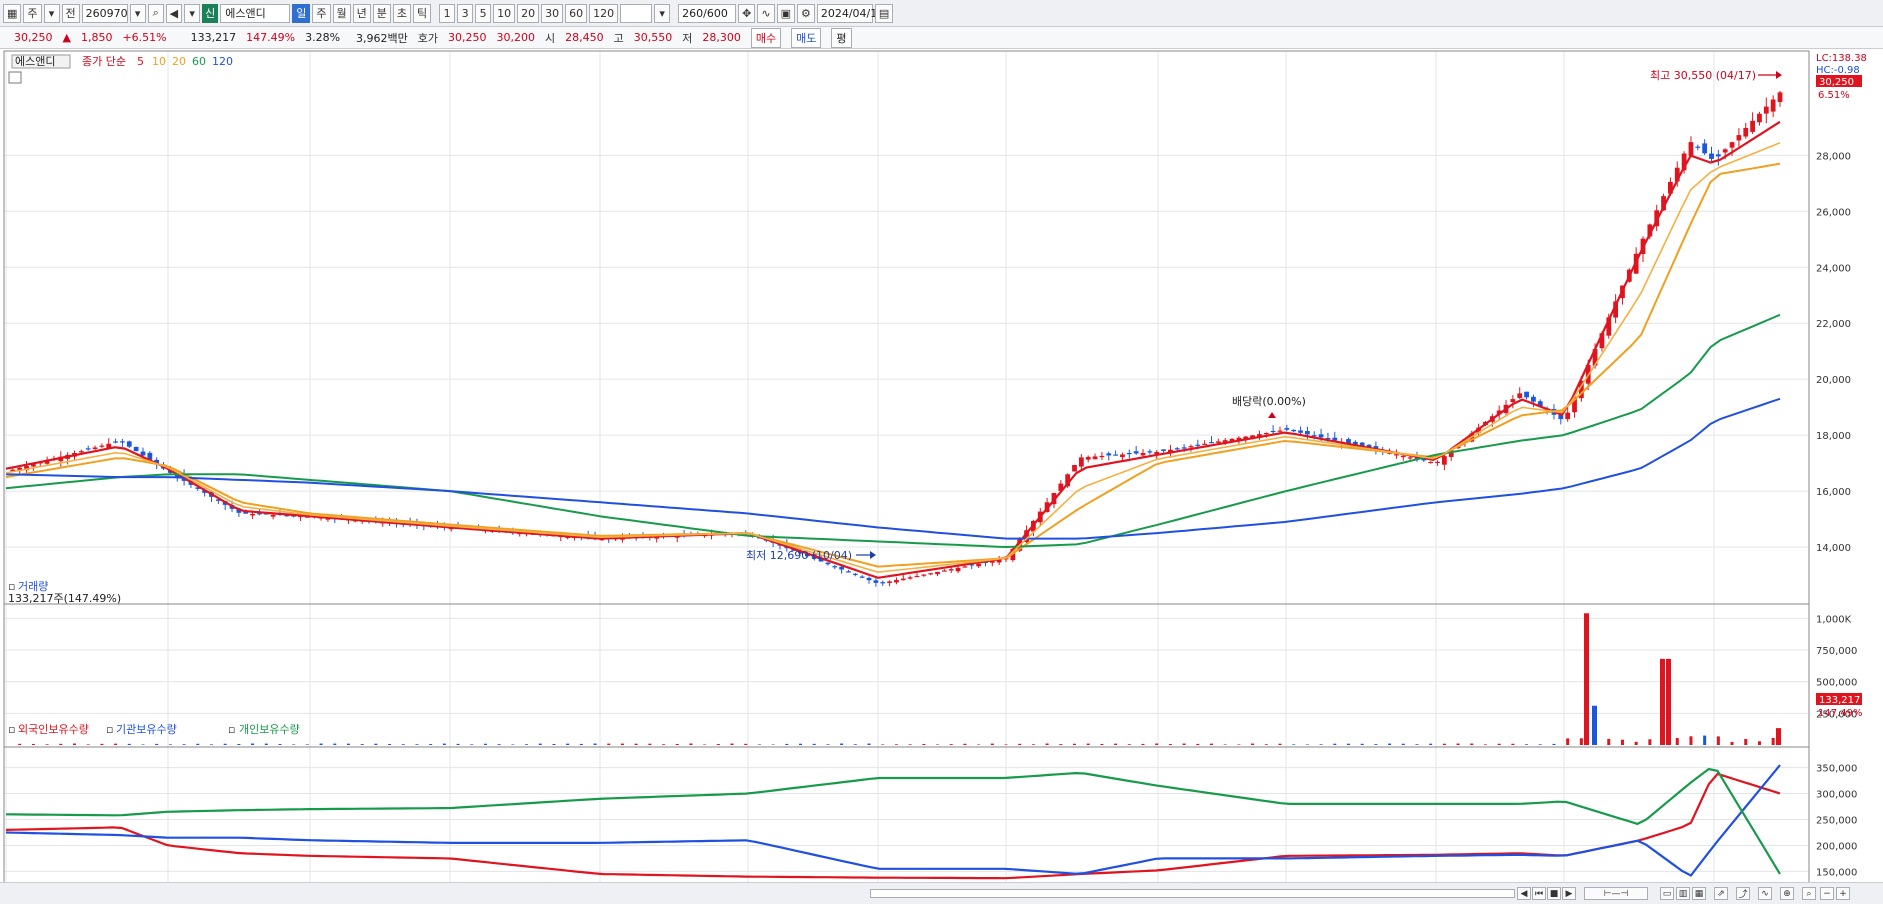  What do you see at coordinates (321, 13) in the screenshot?
I see `period-week-button: 주` at bounding box center [321, 13].